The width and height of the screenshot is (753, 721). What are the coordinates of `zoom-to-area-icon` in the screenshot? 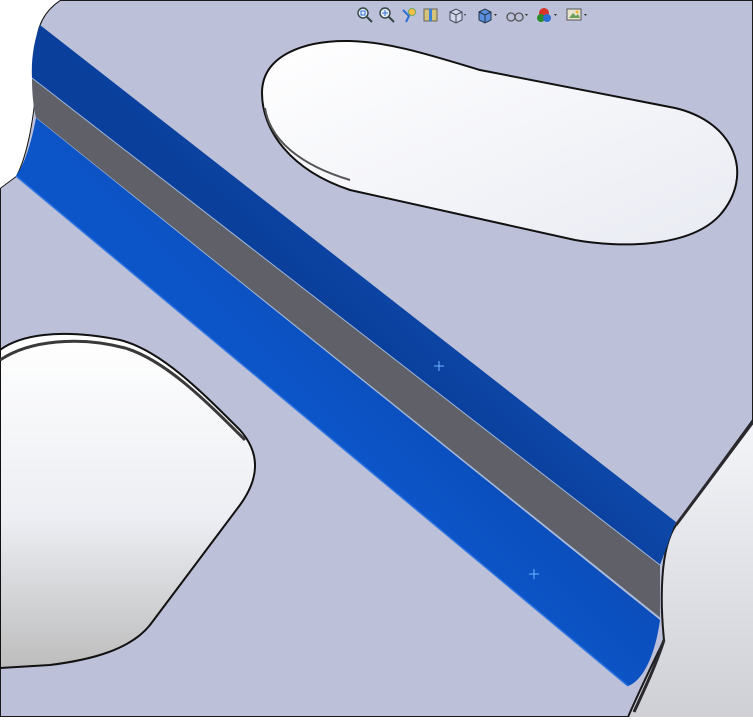 It's located at (387, 15).